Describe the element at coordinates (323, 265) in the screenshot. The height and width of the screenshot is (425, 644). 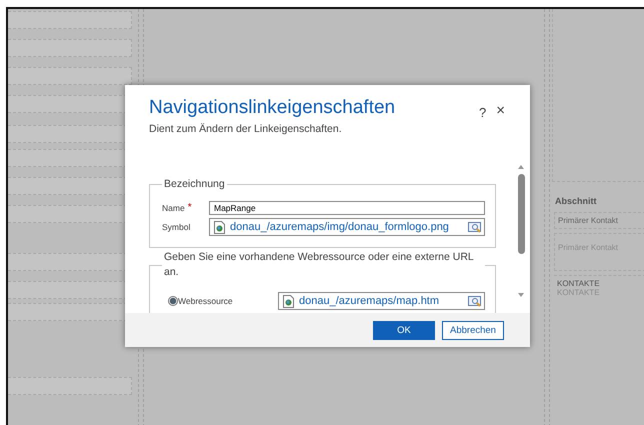
I see `group-legend: Geben Sie eine vorhandene Webressource oder eine externe URL an.` at that location.